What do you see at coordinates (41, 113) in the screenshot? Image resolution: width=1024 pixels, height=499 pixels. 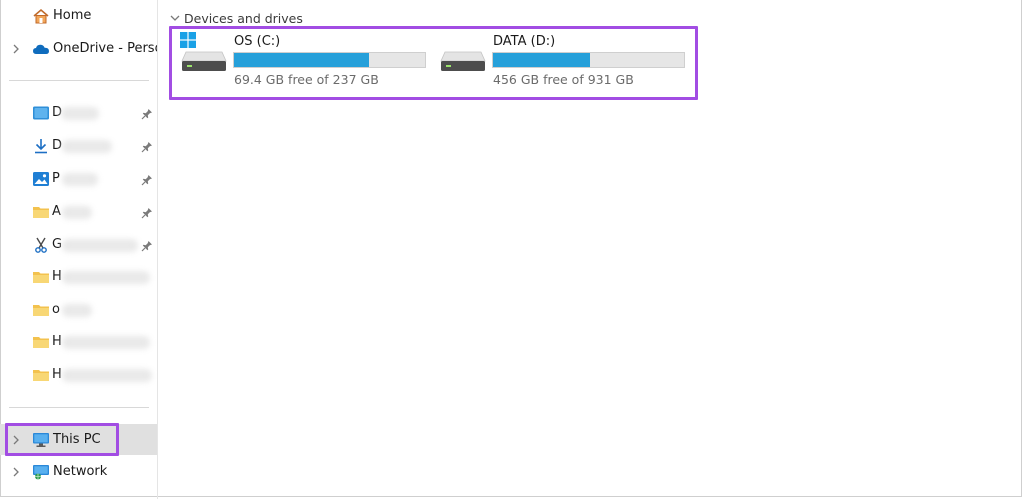 I see `desktop-icon` at bounding box center [41, 113].